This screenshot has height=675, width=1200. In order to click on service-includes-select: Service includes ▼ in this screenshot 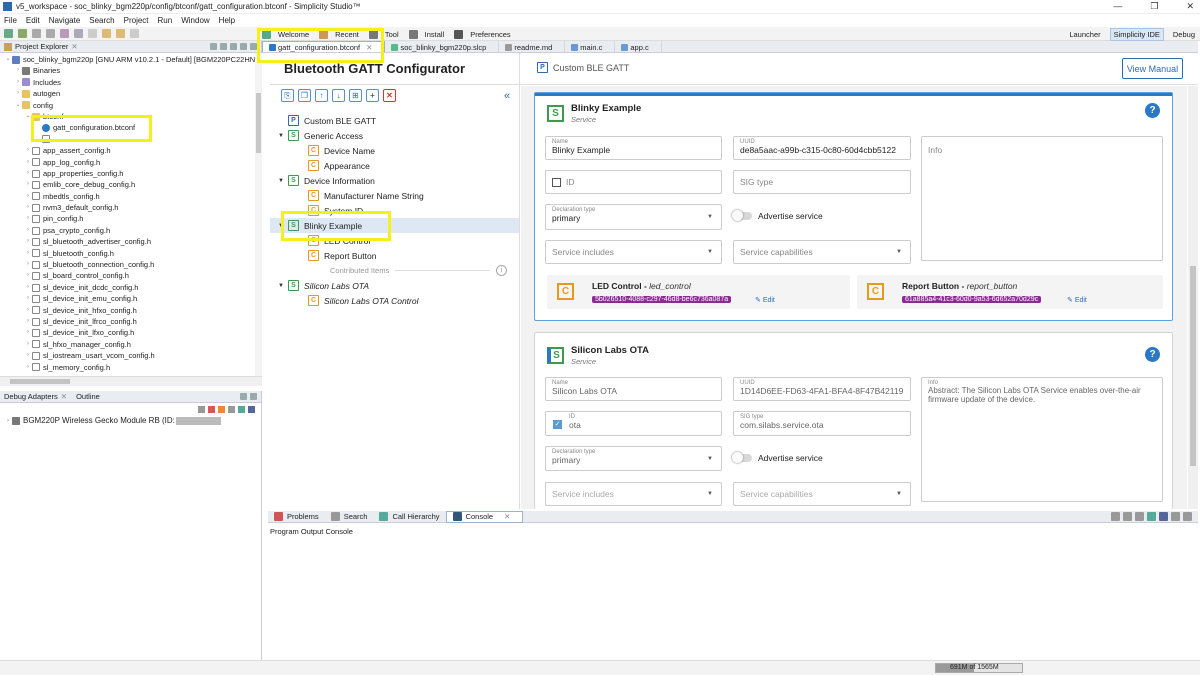, I will do `click(633, 252)`.